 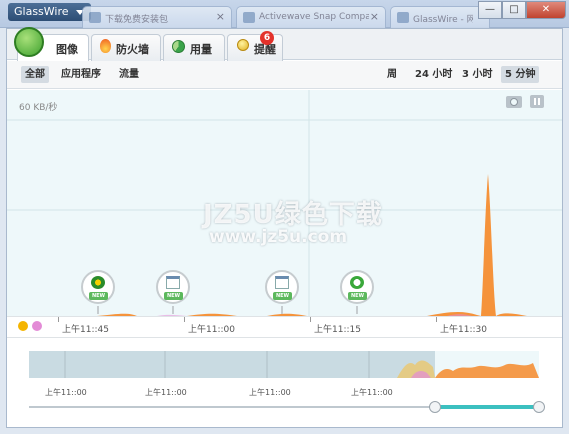 I want to click on alert-count-badge: 6, so click(x=267, y=38).